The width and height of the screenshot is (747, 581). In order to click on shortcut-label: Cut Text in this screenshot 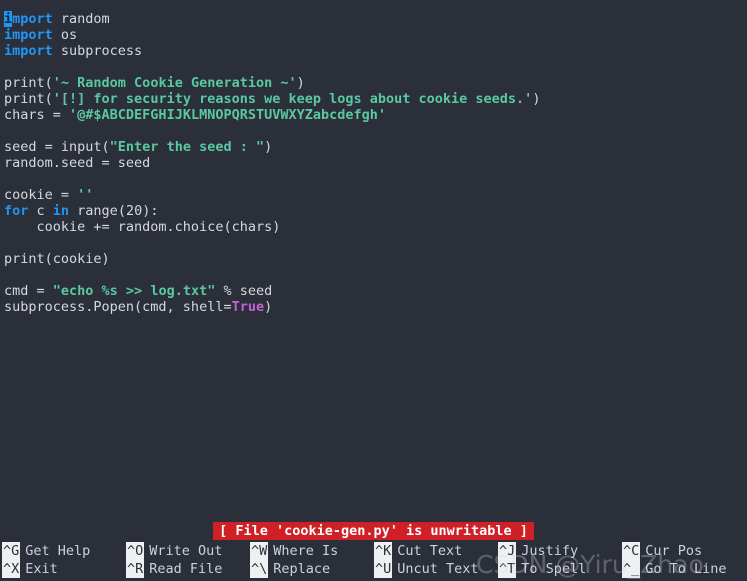, I will do `click(430, 551)`.